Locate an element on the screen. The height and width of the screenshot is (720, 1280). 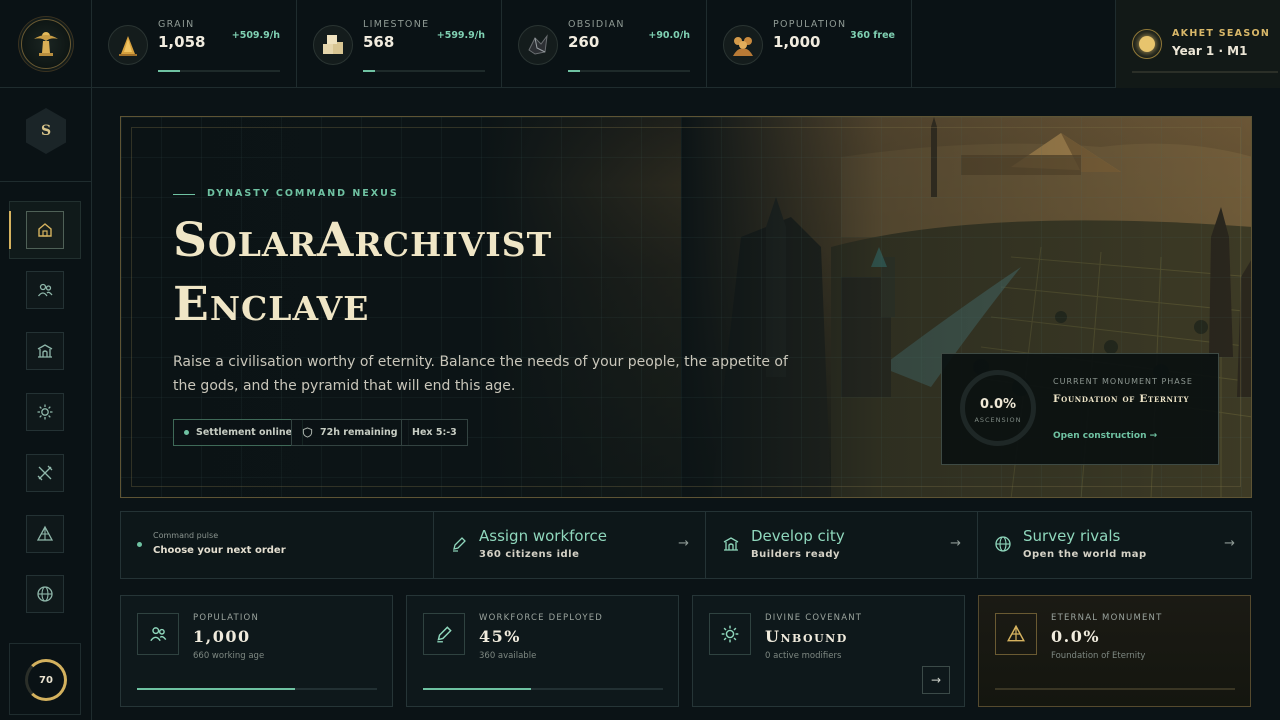
logo-cell is located at coordinates (46, 44).